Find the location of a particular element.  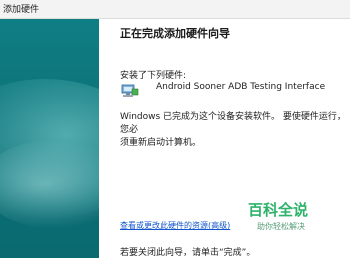

wizard-heading: 正在完成添加硬件向导 is located at coordinates (175, 33).